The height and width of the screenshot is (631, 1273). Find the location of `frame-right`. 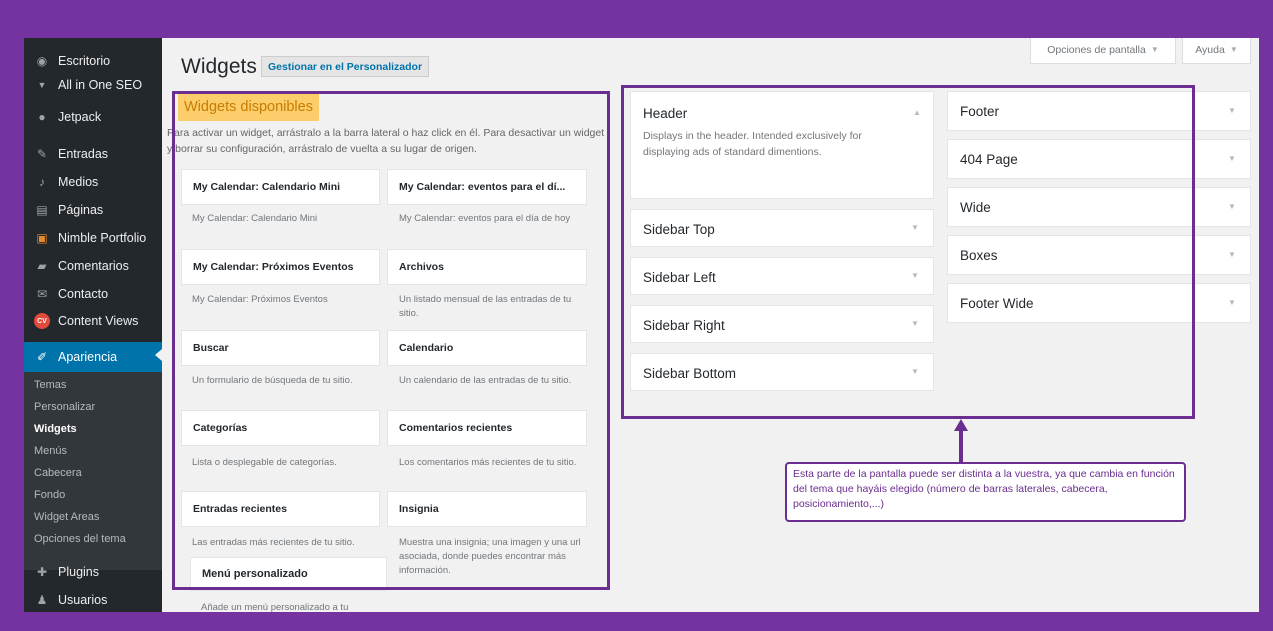

frame-right is located at coordinates (1266, 315).